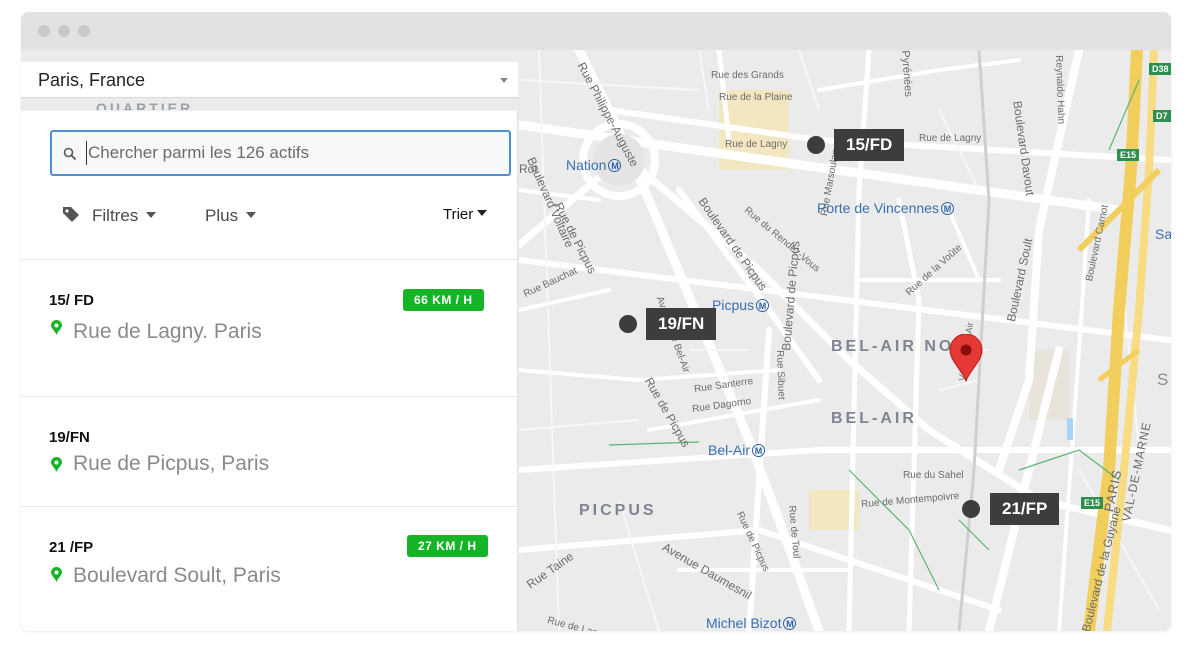 This screenshot has height=657, width=1188. I want to click on selected-location-pin-icon, so click(966, 358).